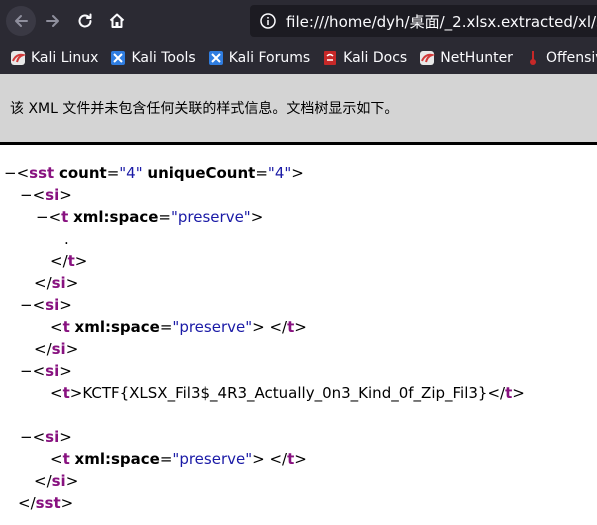 Image resolution: width=597 pixels, height=525 pixels. Describe the element at coordinates (571, 58) in the screenshot. I see `bookmark-label: Offensive S` at that location.